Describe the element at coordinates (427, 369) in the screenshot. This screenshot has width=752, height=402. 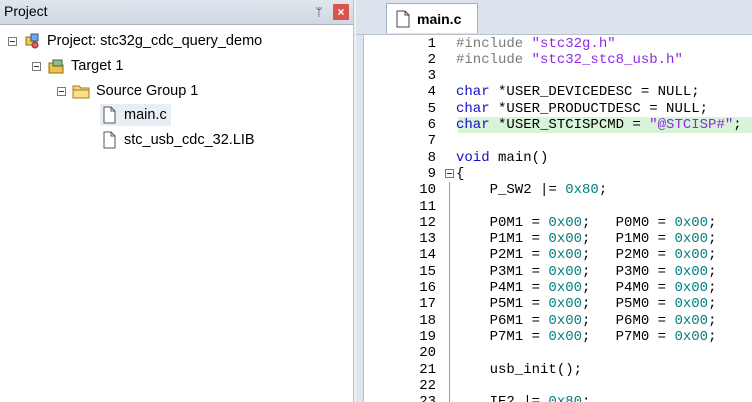
I see `line-number: 21` at that location.